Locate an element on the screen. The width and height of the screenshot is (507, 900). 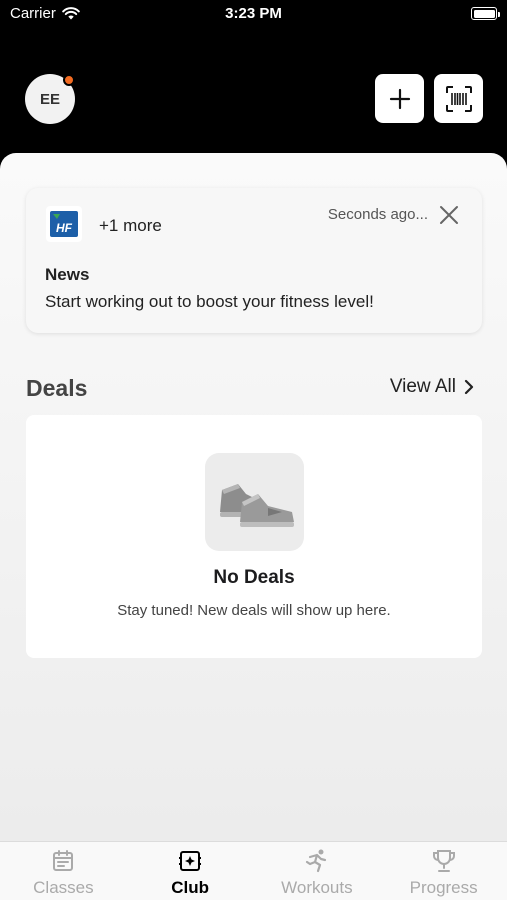
close-icon is located at coordinates (449, 215).